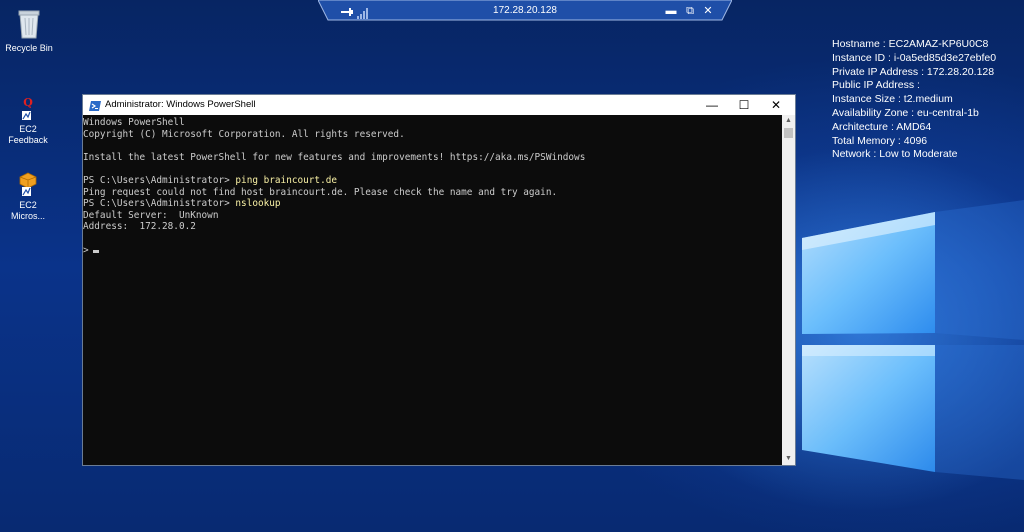  What do you see at coordinates (432, 204) in the screenshot?
I see `console-line: PS C:\Users\Administrator> nslookup` at bounding box center [432, 204].